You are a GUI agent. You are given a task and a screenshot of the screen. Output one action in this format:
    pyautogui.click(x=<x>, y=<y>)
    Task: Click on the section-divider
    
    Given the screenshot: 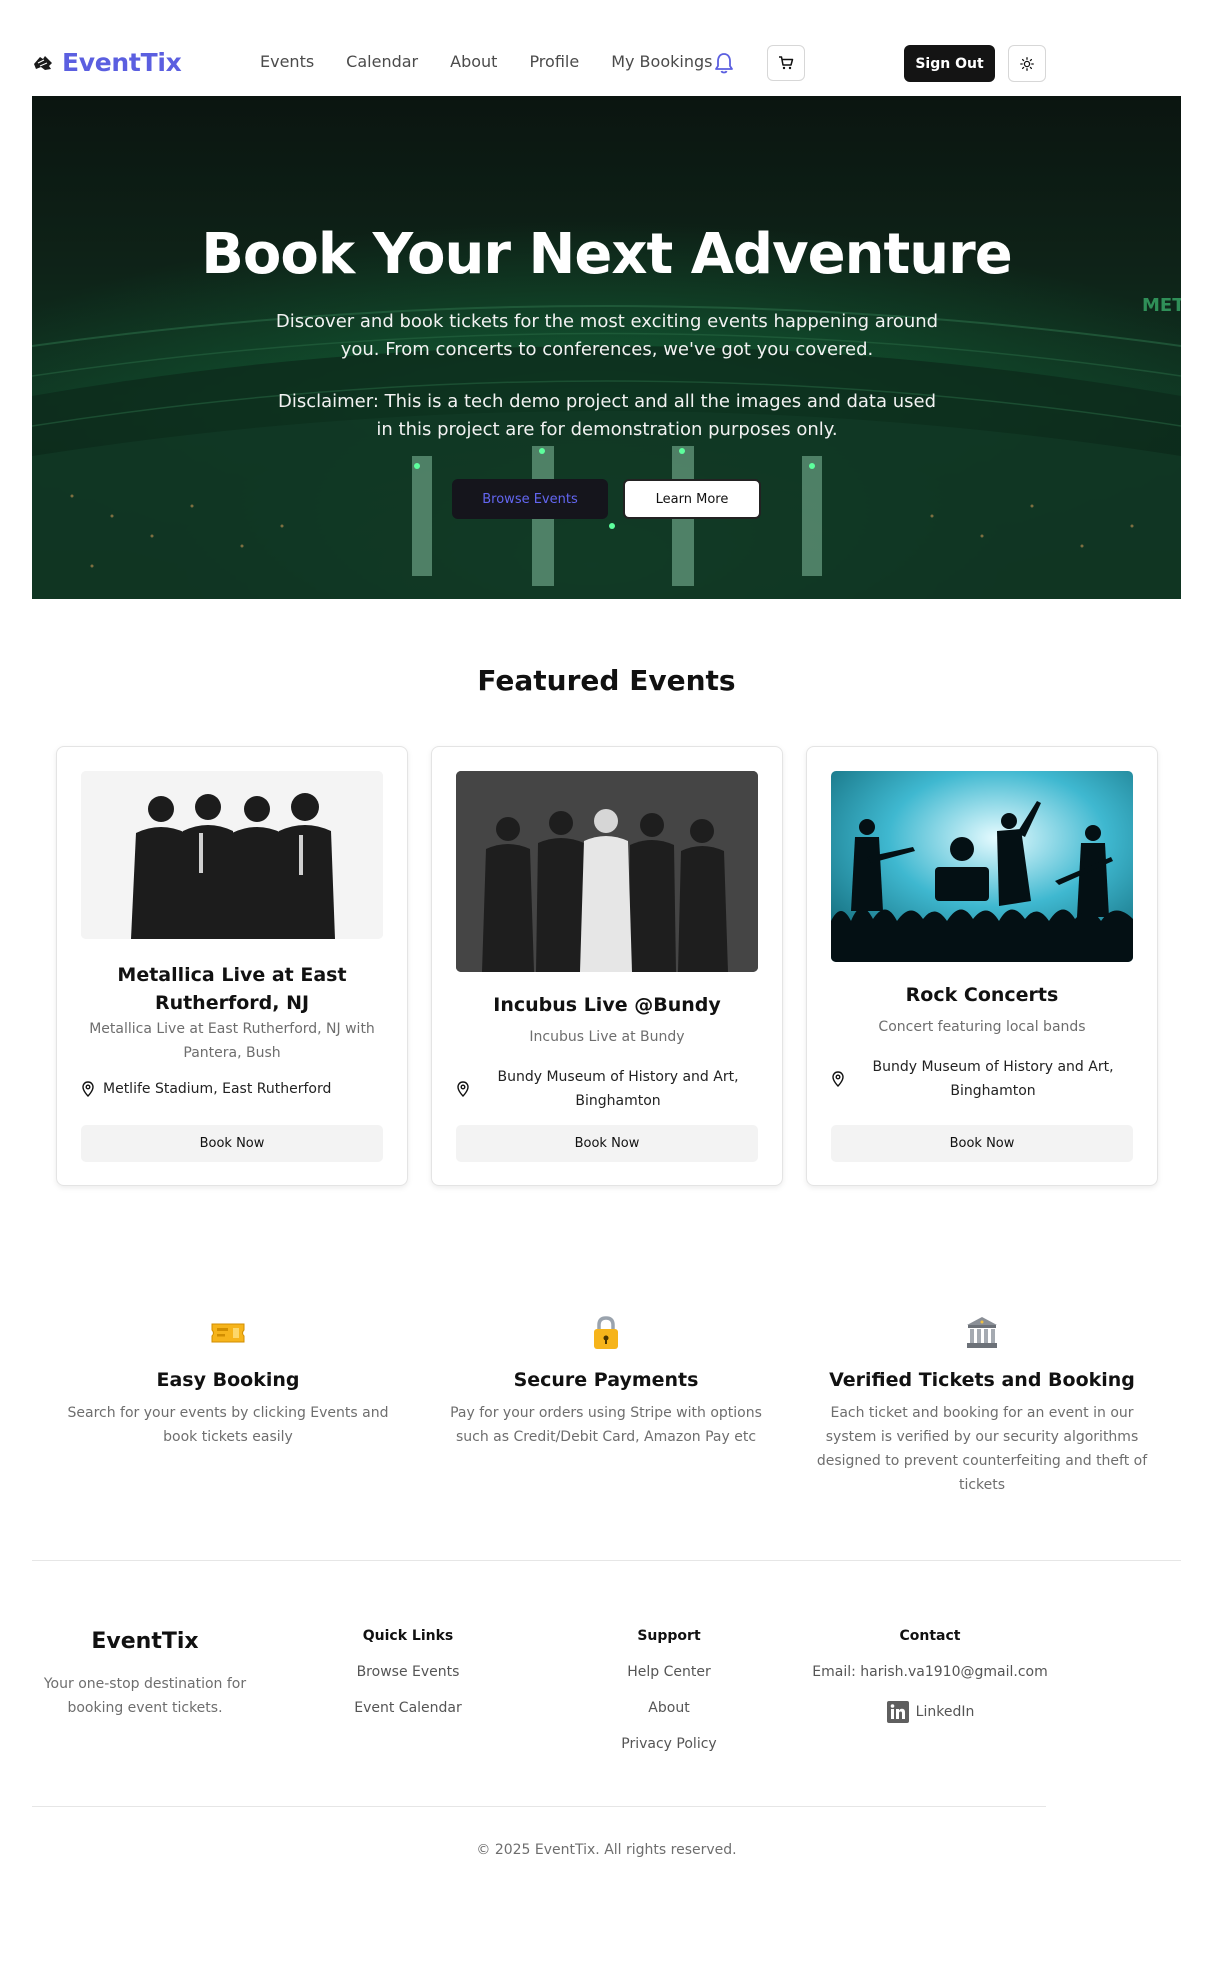 What is the action you would take?
    pyautogui.click(x=606, y=1560)
    